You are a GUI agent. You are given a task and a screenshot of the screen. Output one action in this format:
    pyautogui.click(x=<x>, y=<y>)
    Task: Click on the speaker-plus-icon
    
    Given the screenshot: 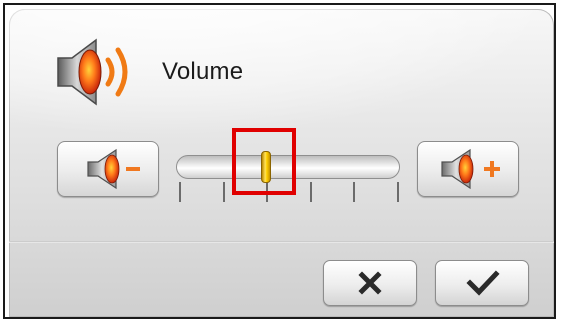 What is the action you would take?
    pyautogui.click(x=470, y=169)
    